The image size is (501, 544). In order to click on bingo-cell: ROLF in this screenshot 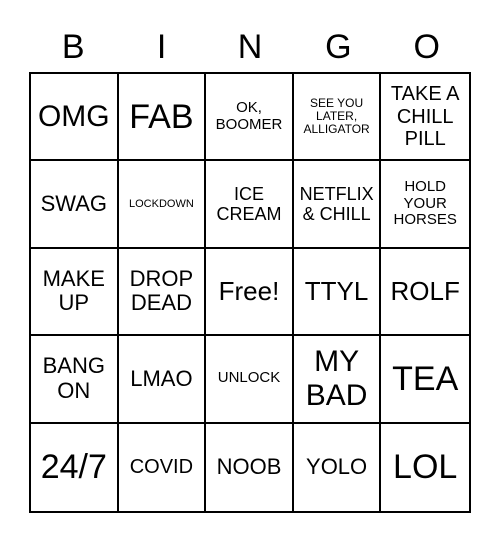, I will do `click(425, 293)`.